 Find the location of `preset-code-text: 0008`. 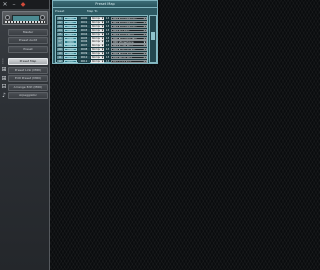

preset-code-text: 0008 is located at coordinates (84, 50).